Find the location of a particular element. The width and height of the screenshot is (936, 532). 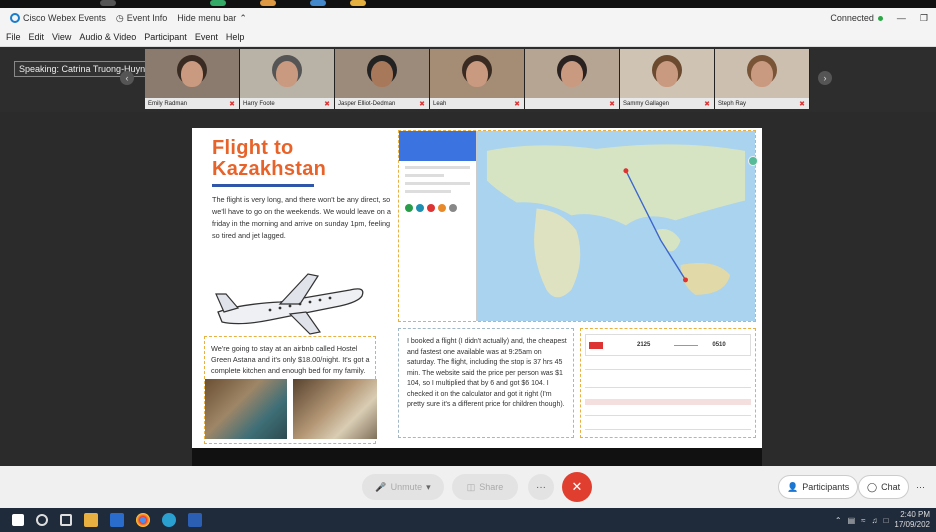

minimize-button: — is located at coordinates (901, 18).